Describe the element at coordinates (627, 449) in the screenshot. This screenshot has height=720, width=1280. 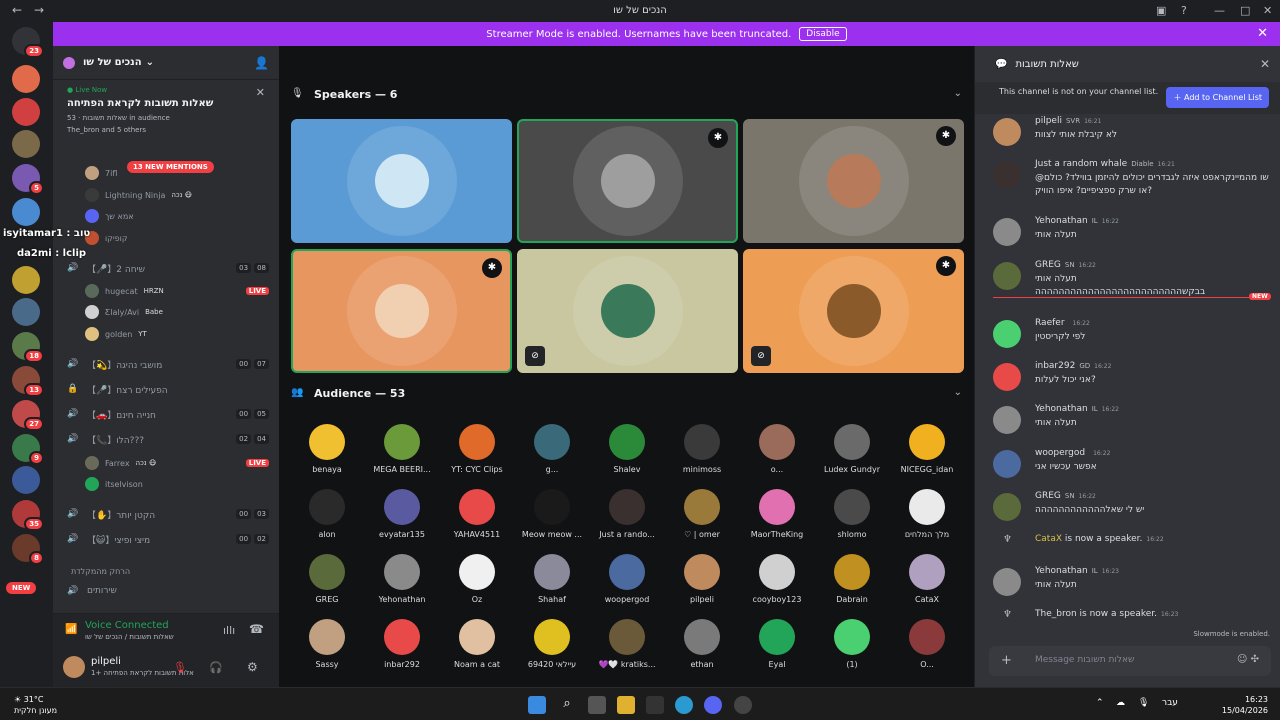
I see `audience-member: Shalev` at that location.